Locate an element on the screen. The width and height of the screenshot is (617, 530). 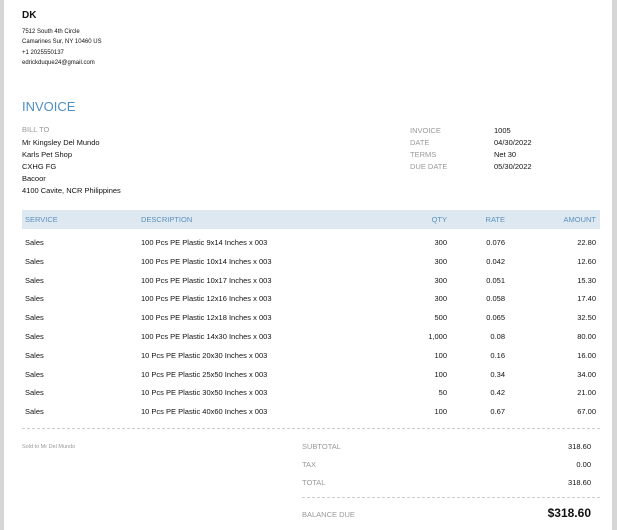
cell-description: 100 Pcs PE Plastic 14x30 Inches x 003 is located at coordinates (206, 336).